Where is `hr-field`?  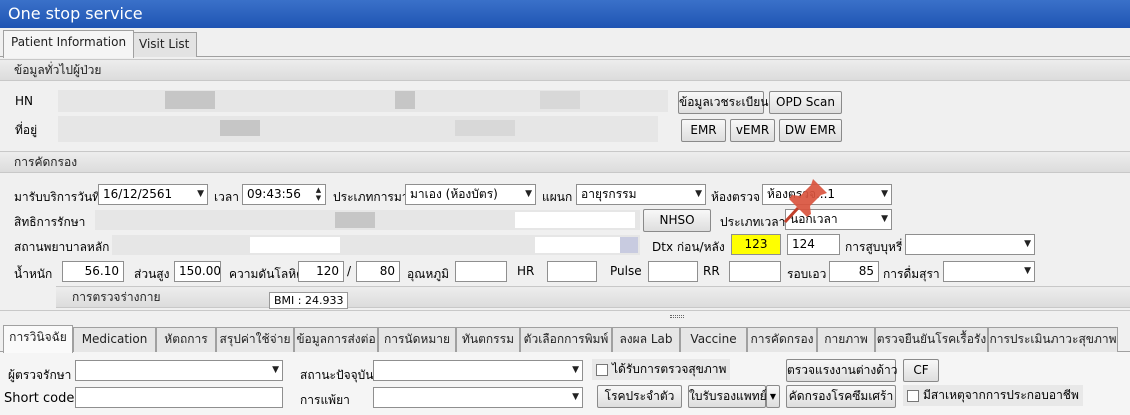 hr-field is located at coordinates (572, 271).